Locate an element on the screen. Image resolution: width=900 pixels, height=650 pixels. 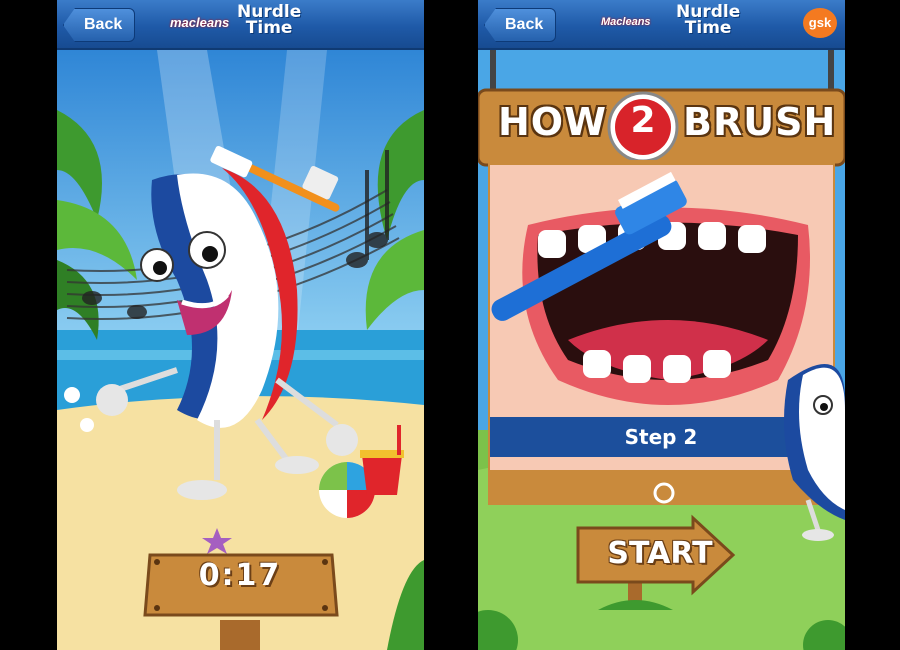
timer-display: 0:17 is located at coordinates (240, 575).